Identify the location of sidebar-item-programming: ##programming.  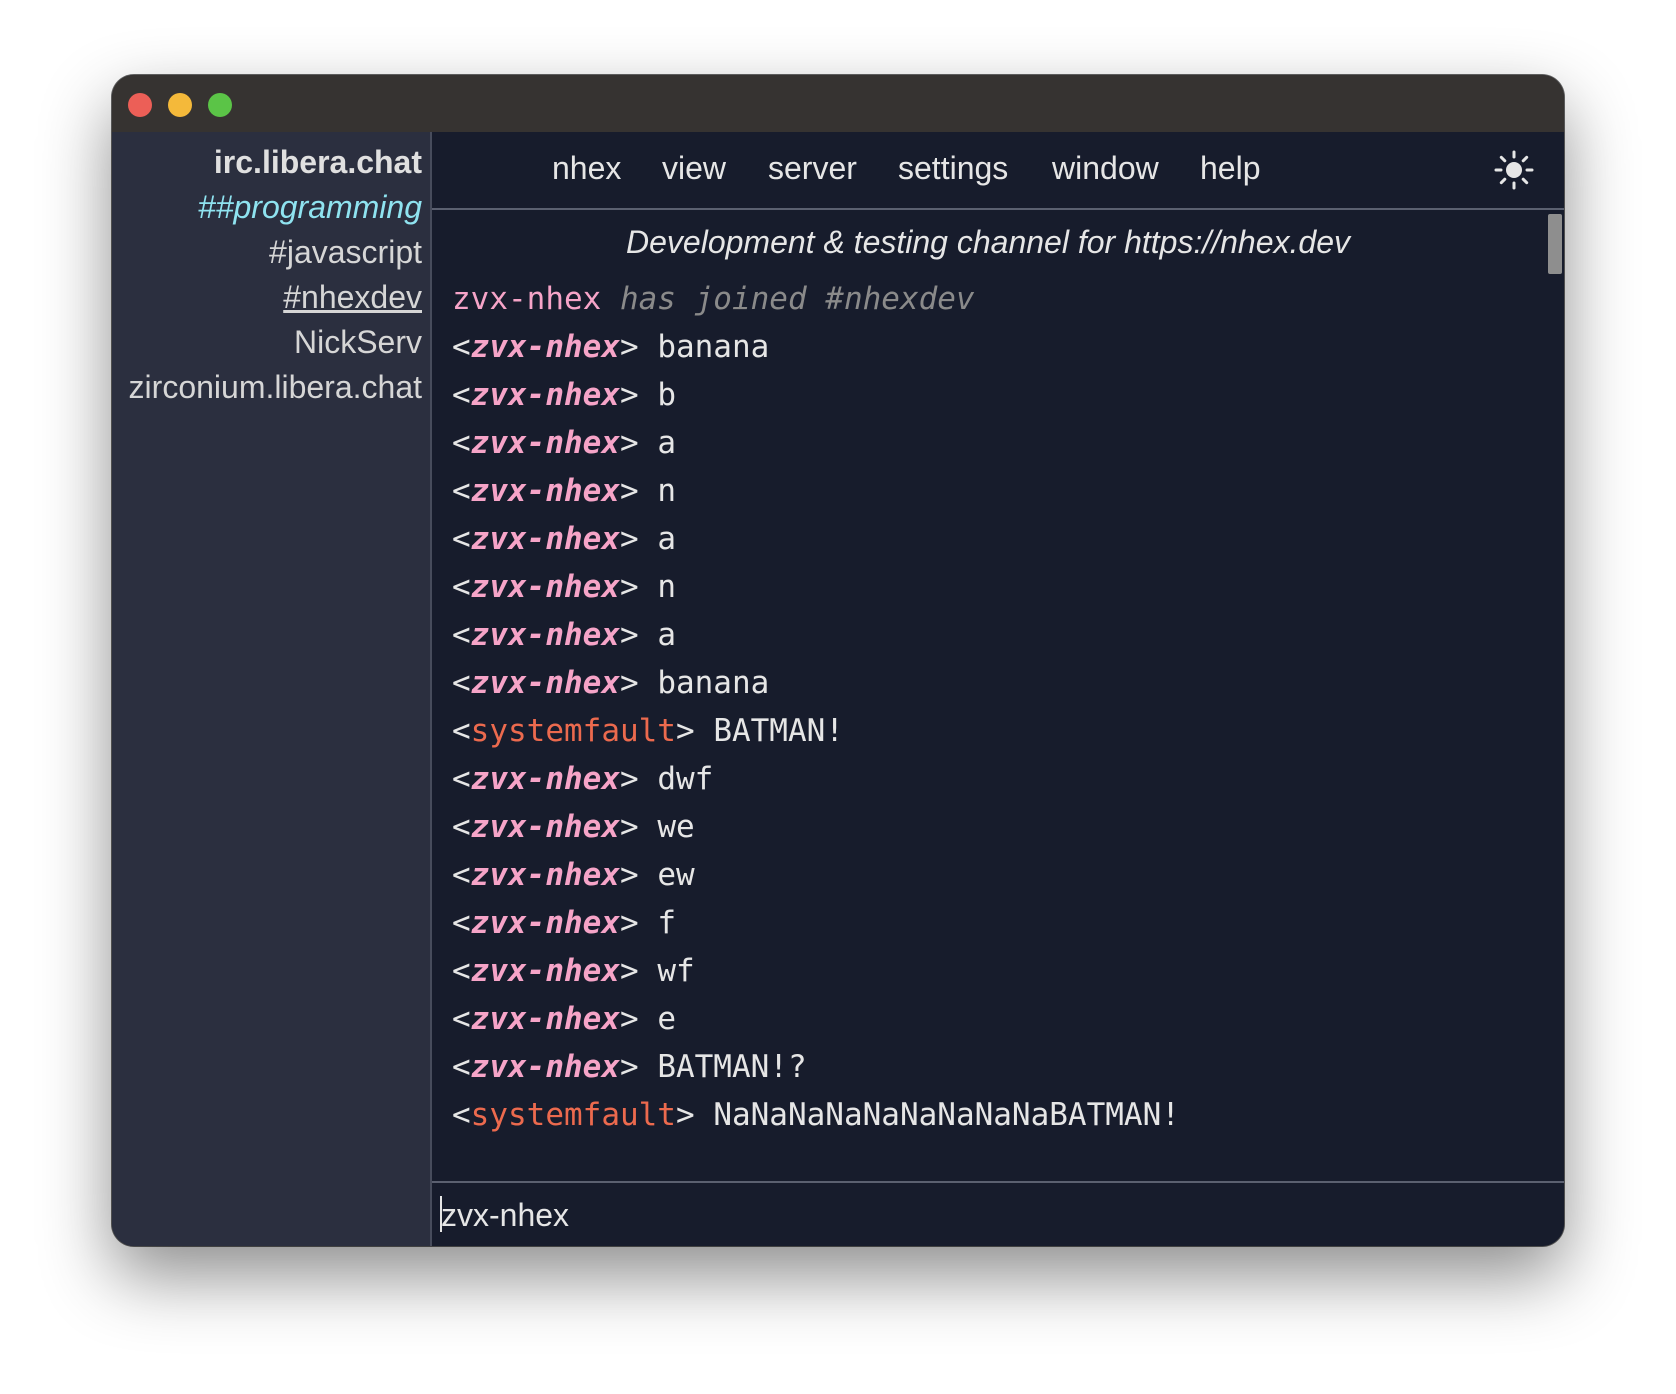
(310, 207).